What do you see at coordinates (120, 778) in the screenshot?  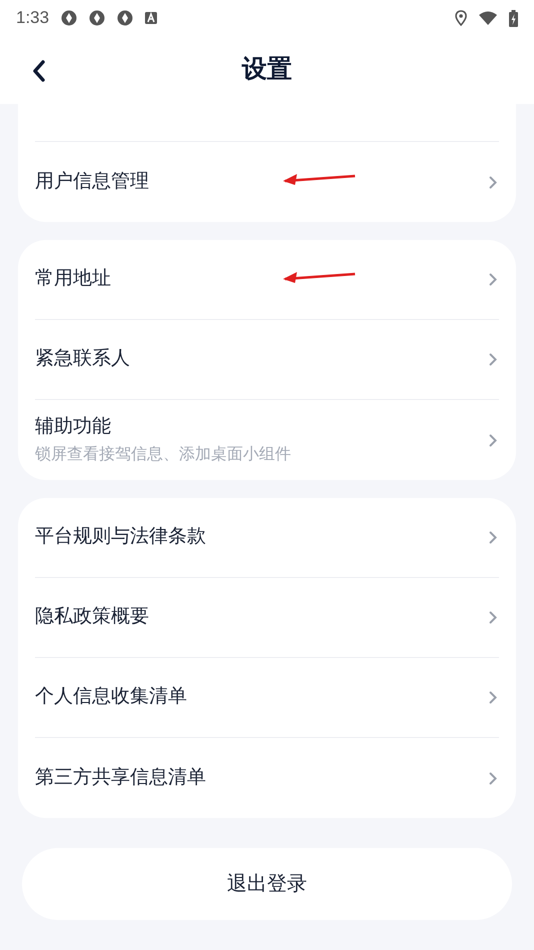 I see `row-label: 第三方共享信息清单` at bounding box center [120, 778].